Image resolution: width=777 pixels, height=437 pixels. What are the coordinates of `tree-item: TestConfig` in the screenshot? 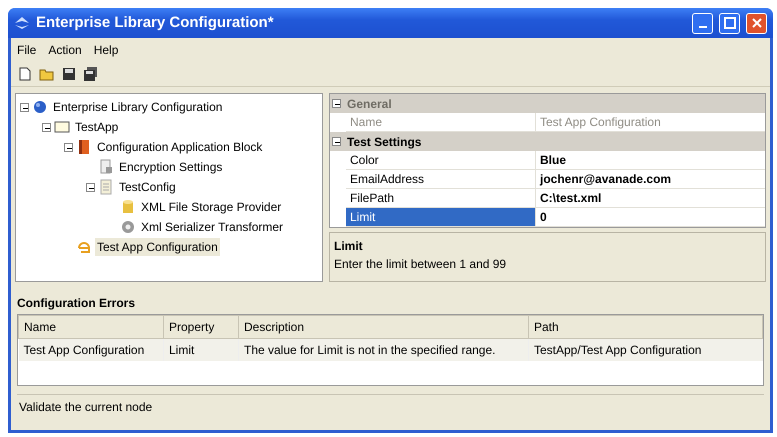 It's located at (147, 187).